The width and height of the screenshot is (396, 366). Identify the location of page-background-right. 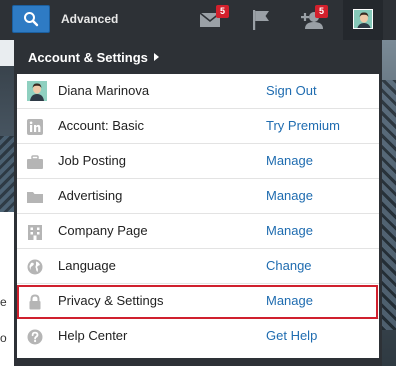
(389, 203).